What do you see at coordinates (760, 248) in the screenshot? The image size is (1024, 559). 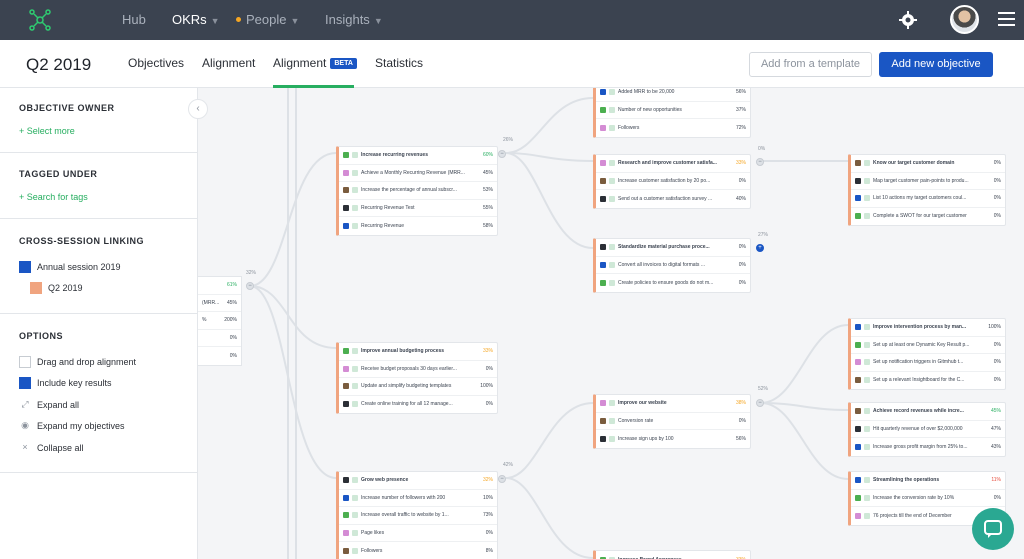 I see `expand-node: +` at bounding box center [760, 248].